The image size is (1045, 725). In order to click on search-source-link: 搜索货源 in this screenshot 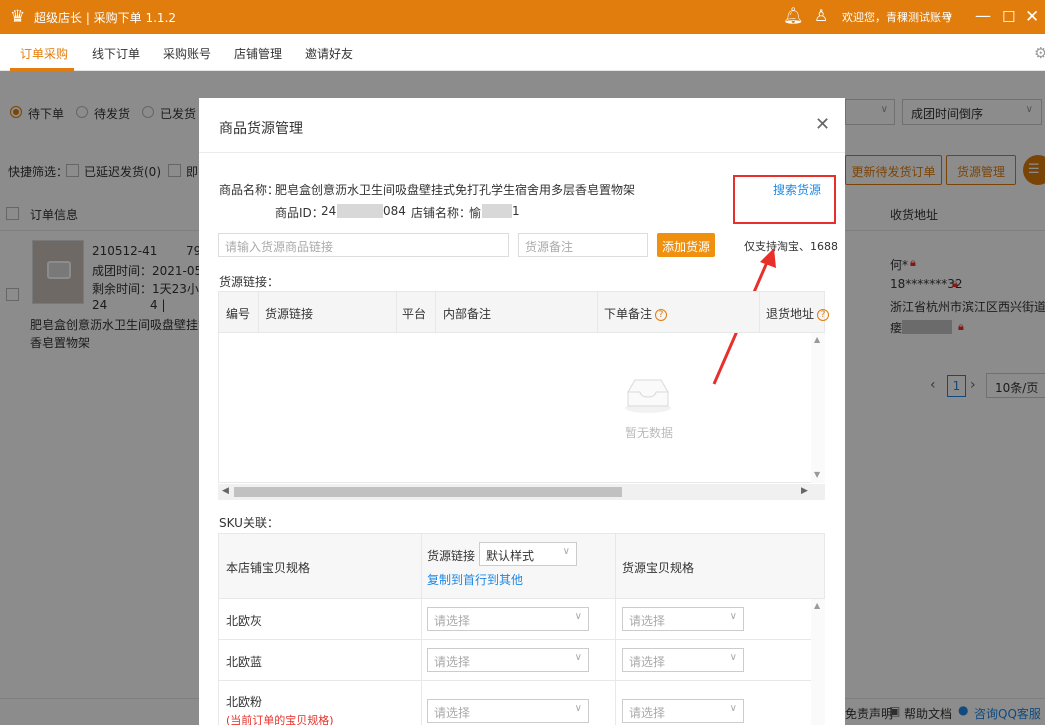, I will do `click(797, 189)`.